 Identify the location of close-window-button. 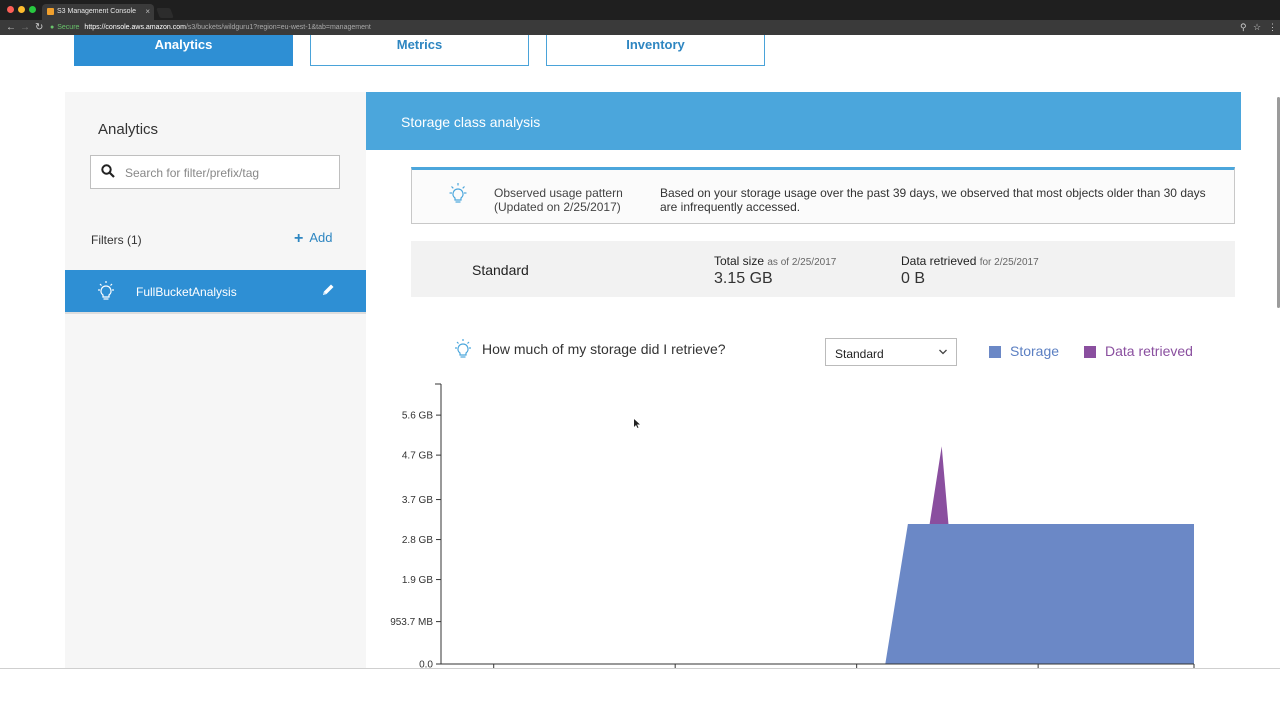
(10, 9).